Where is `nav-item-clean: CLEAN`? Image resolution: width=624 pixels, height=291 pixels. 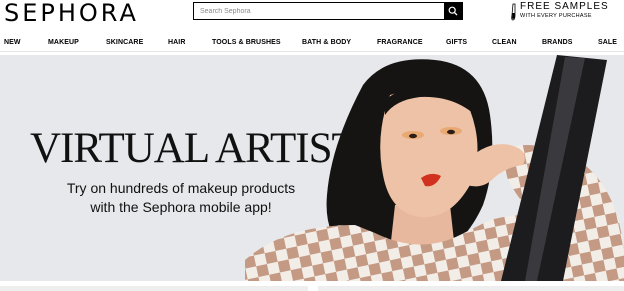
nav-item-clean: CLEAN is located at coordinates (504, 42).